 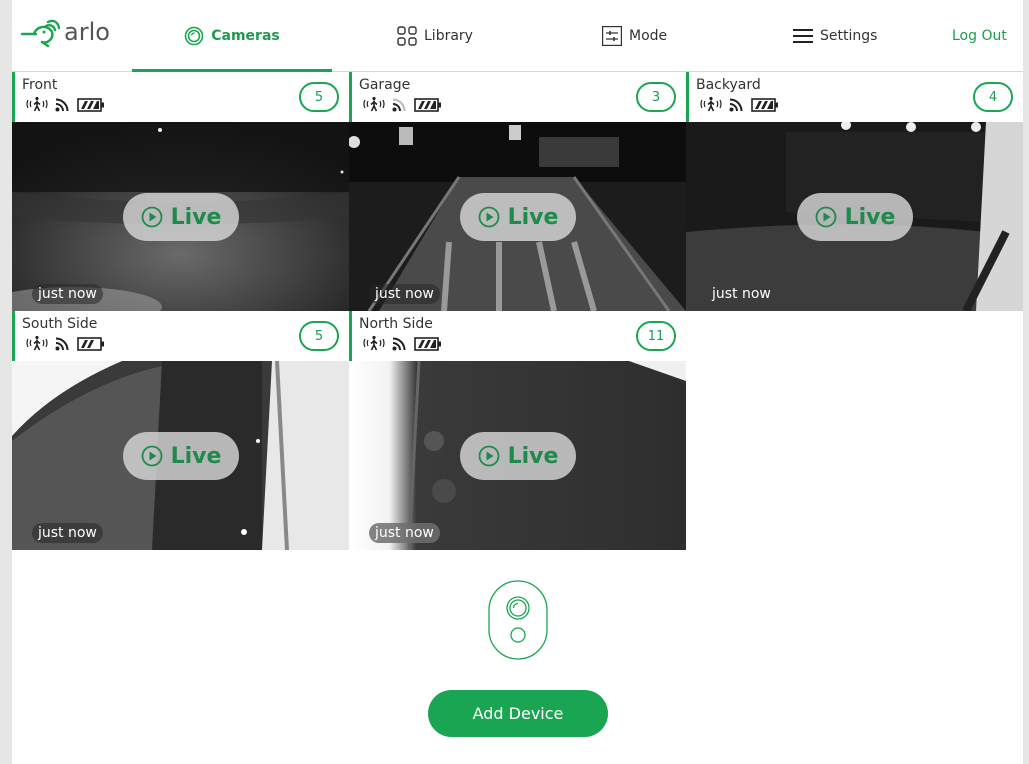 What do you see at coordinates (396, 324) in the screenshot?
I see `camera-name: North Side` at bounding box center [396, 324].